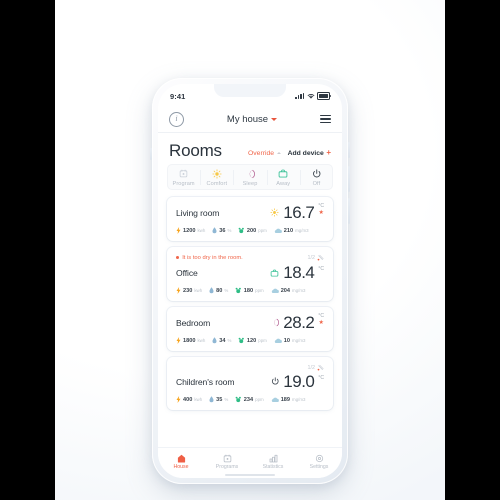 This screenshot has height=500, width=500. What do you see at coordinates (227, 462) in the screenshot?
I see `tab-programs: Programs` at bounding box center [227, 462].